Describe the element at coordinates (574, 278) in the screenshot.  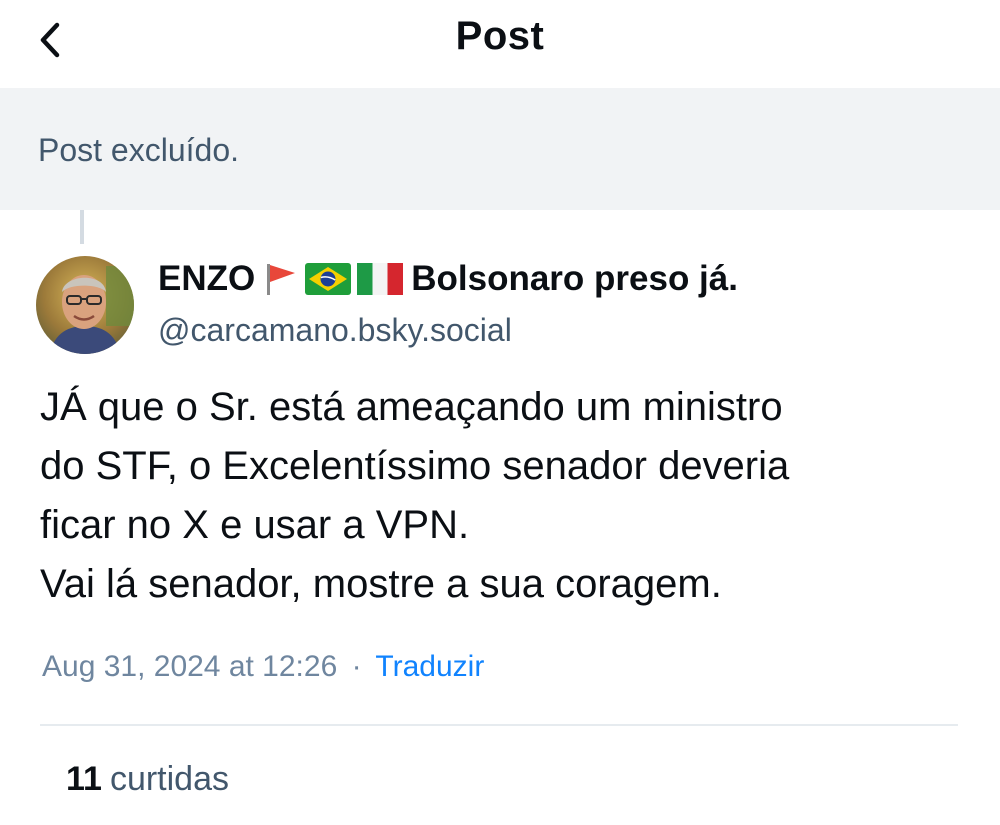
I see `author-name-suffix: Bolsonaro preso já.` at that location.